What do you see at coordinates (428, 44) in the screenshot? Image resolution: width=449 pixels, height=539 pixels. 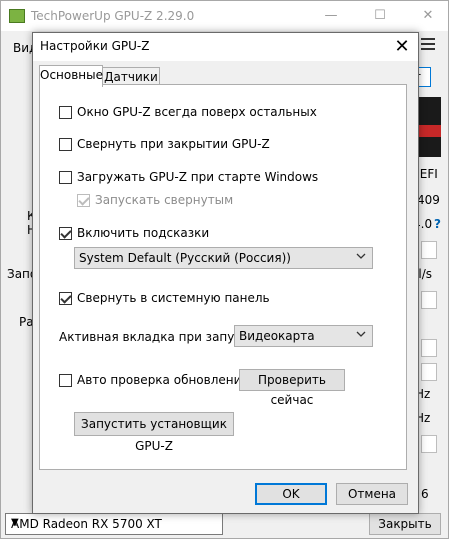 I see `menu-icon` at bounding box center [428, 44].